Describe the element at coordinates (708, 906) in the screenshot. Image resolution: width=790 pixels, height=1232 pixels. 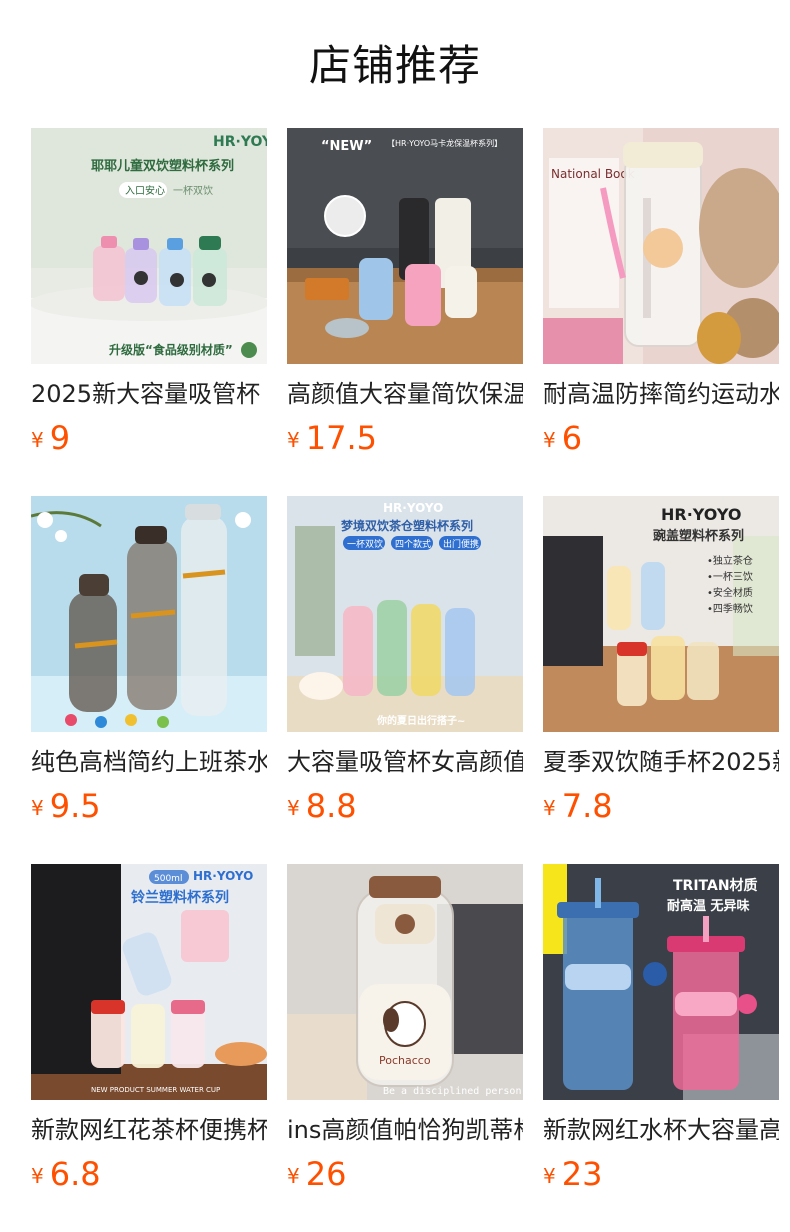
I see `image-subline-text: 耐高温 无异味` at that location.